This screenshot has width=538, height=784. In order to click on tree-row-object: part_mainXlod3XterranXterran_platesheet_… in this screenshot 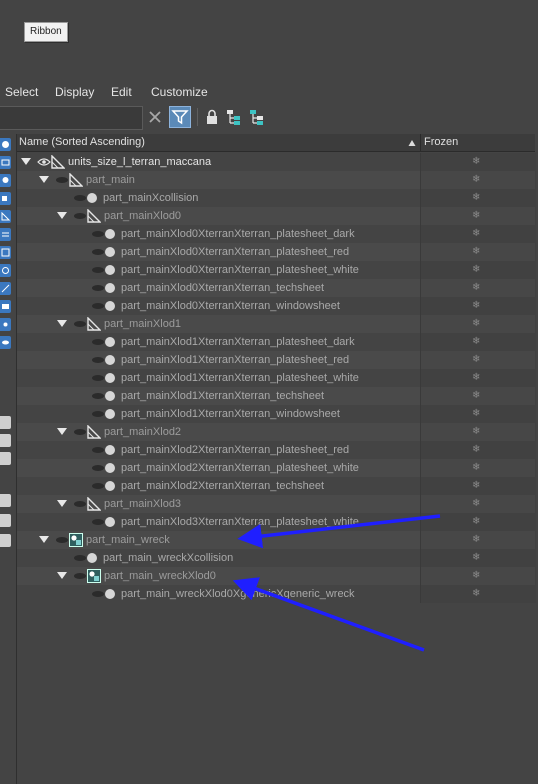, I will do `click(276, 522)`.